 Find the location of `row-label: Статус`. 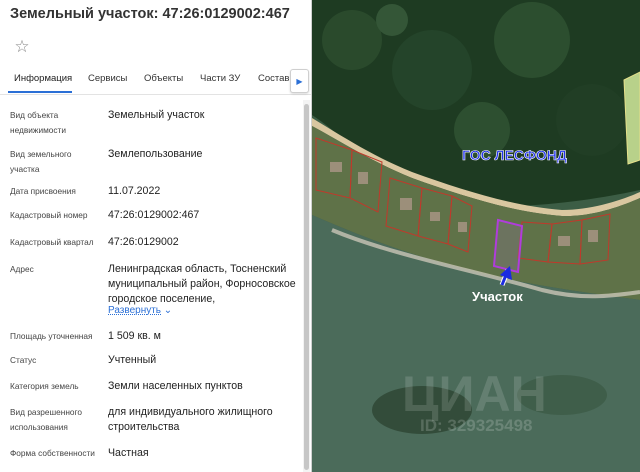

row-label: Статус is located at coordinates (23, 360).